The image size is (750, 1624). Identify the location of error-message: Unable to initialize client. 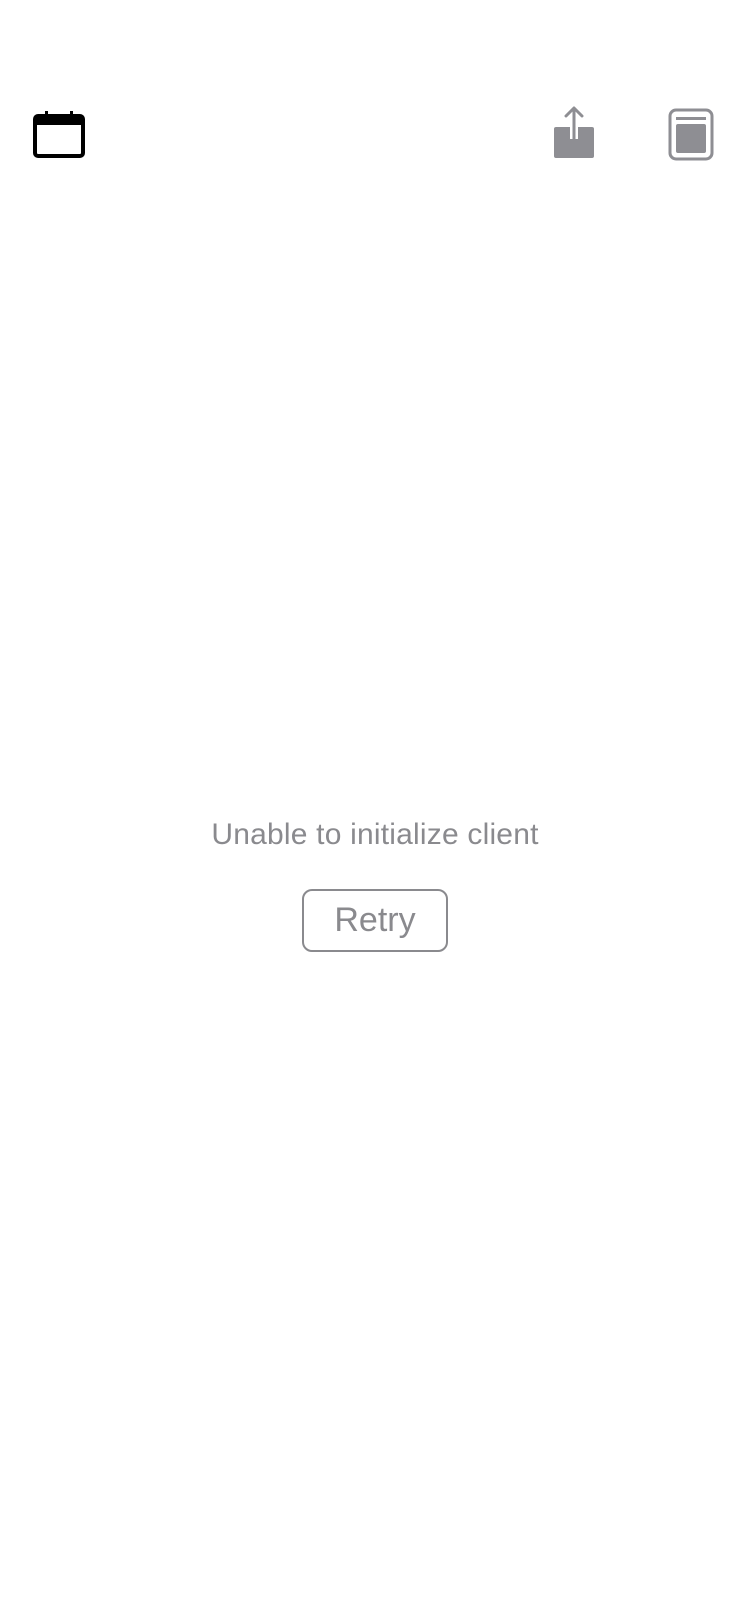
(375, 834).